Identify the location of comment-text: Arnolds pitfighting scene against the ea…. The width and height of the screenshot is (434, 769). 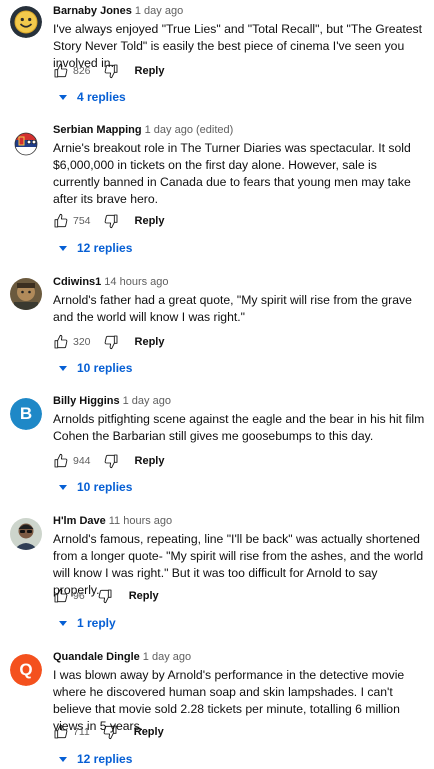
(239, 427).